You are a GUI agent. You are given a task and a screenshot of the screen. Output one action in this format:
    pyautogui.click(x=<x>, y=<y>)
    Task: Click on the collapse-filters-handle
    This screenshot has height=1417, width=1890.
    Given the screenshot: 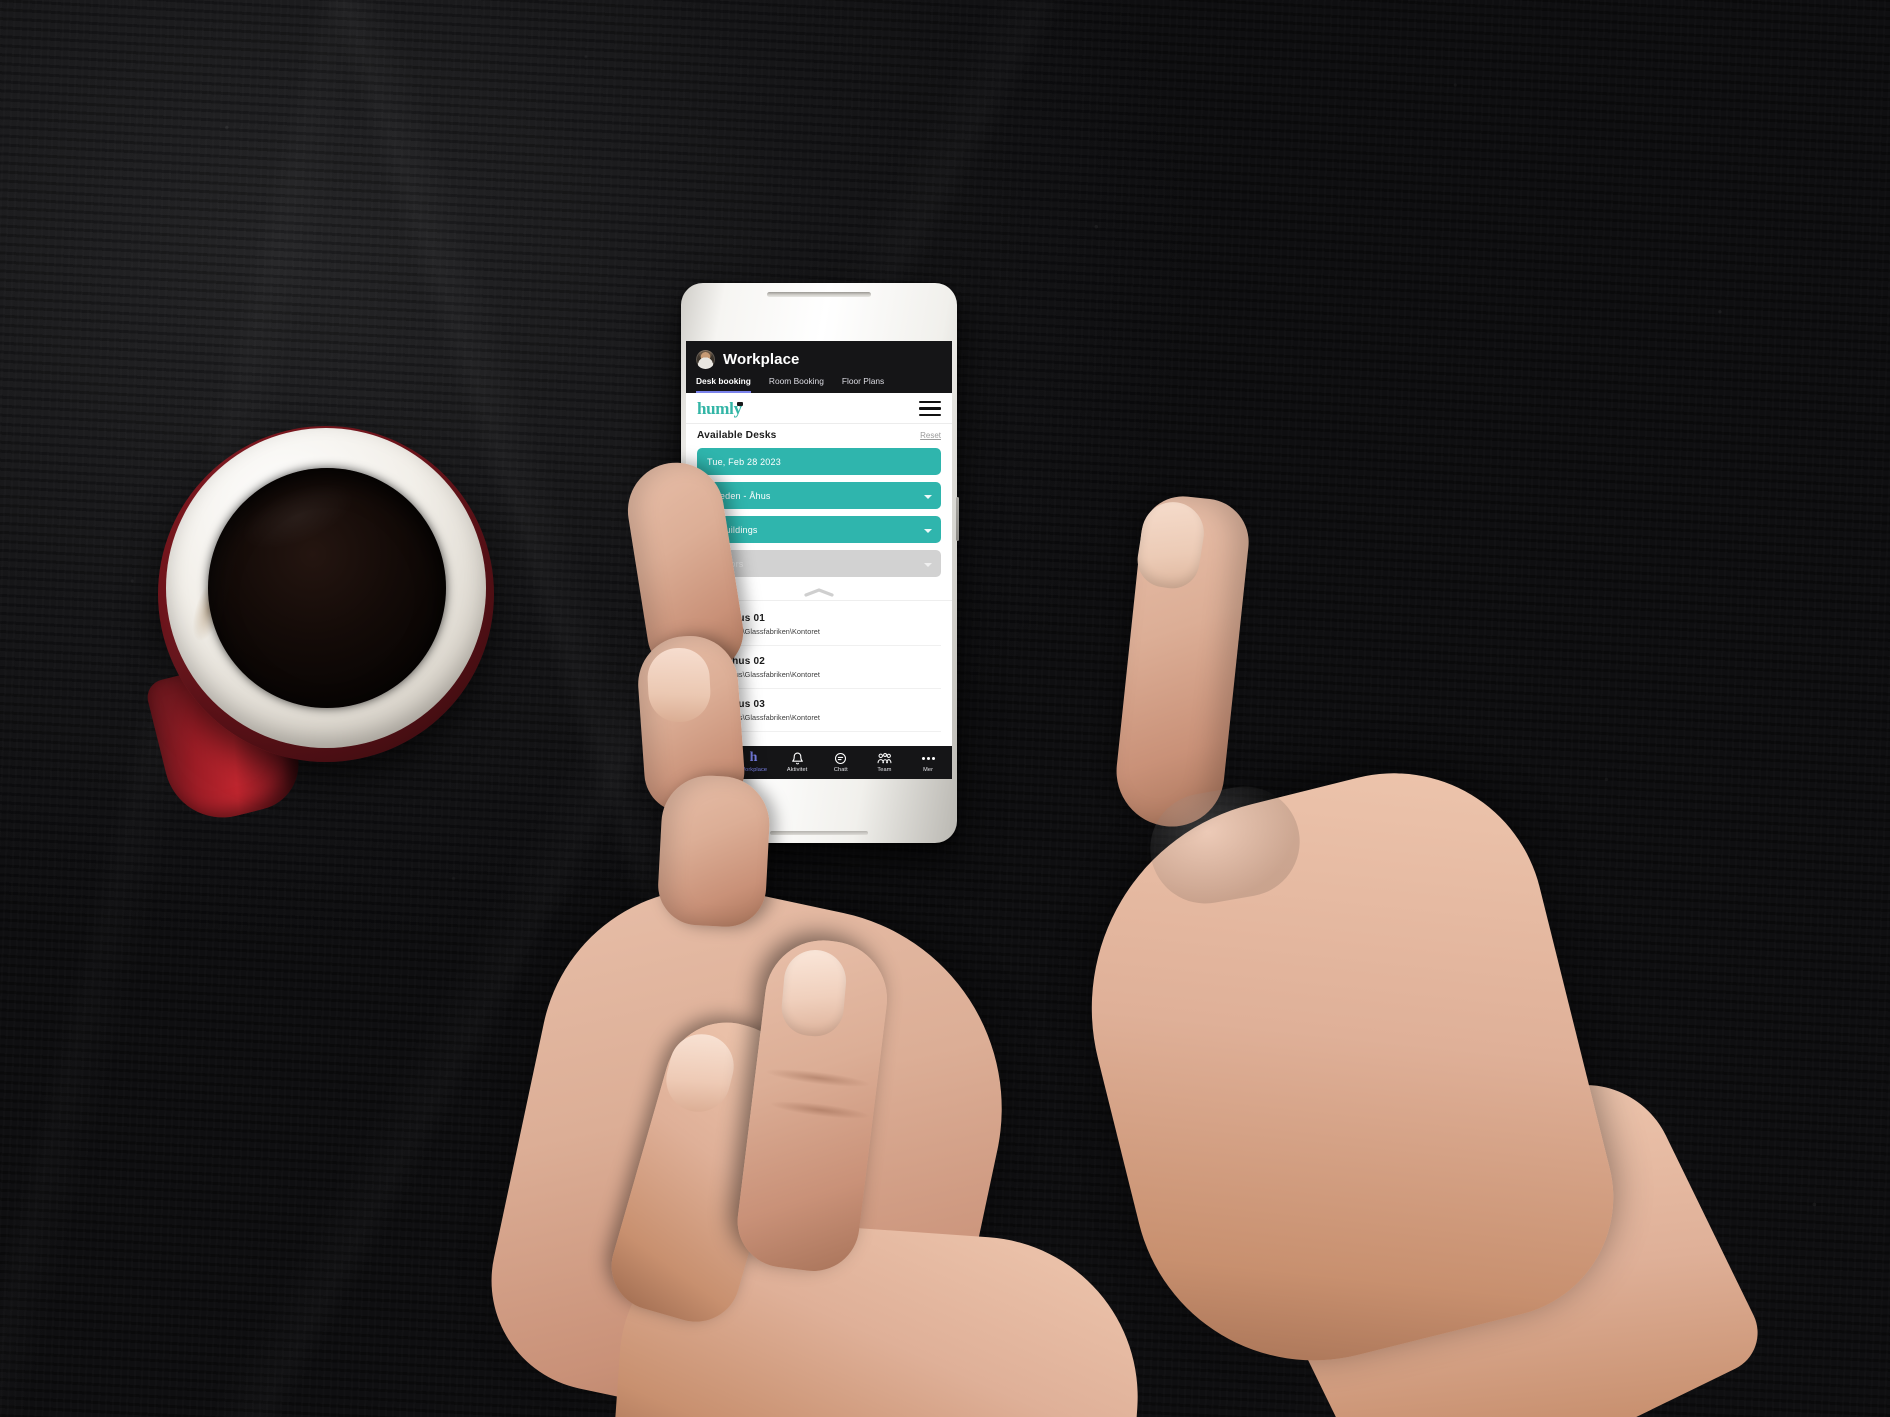 What is the action you would take?
    pyautogui.click(x=819, y=592)
    